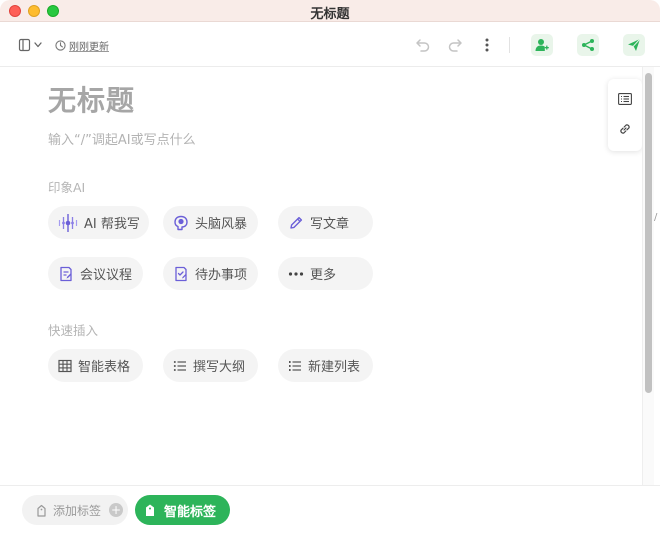  I want to click on undo-icon, so click(423, 45).